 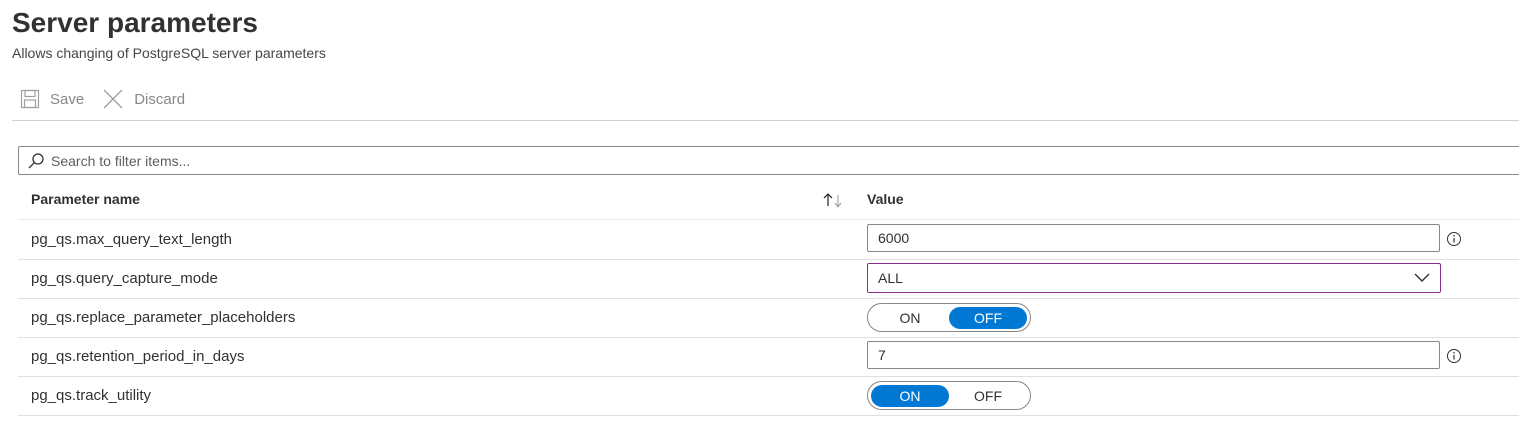 I want to click on search-icon, so click(x=36, y=160).